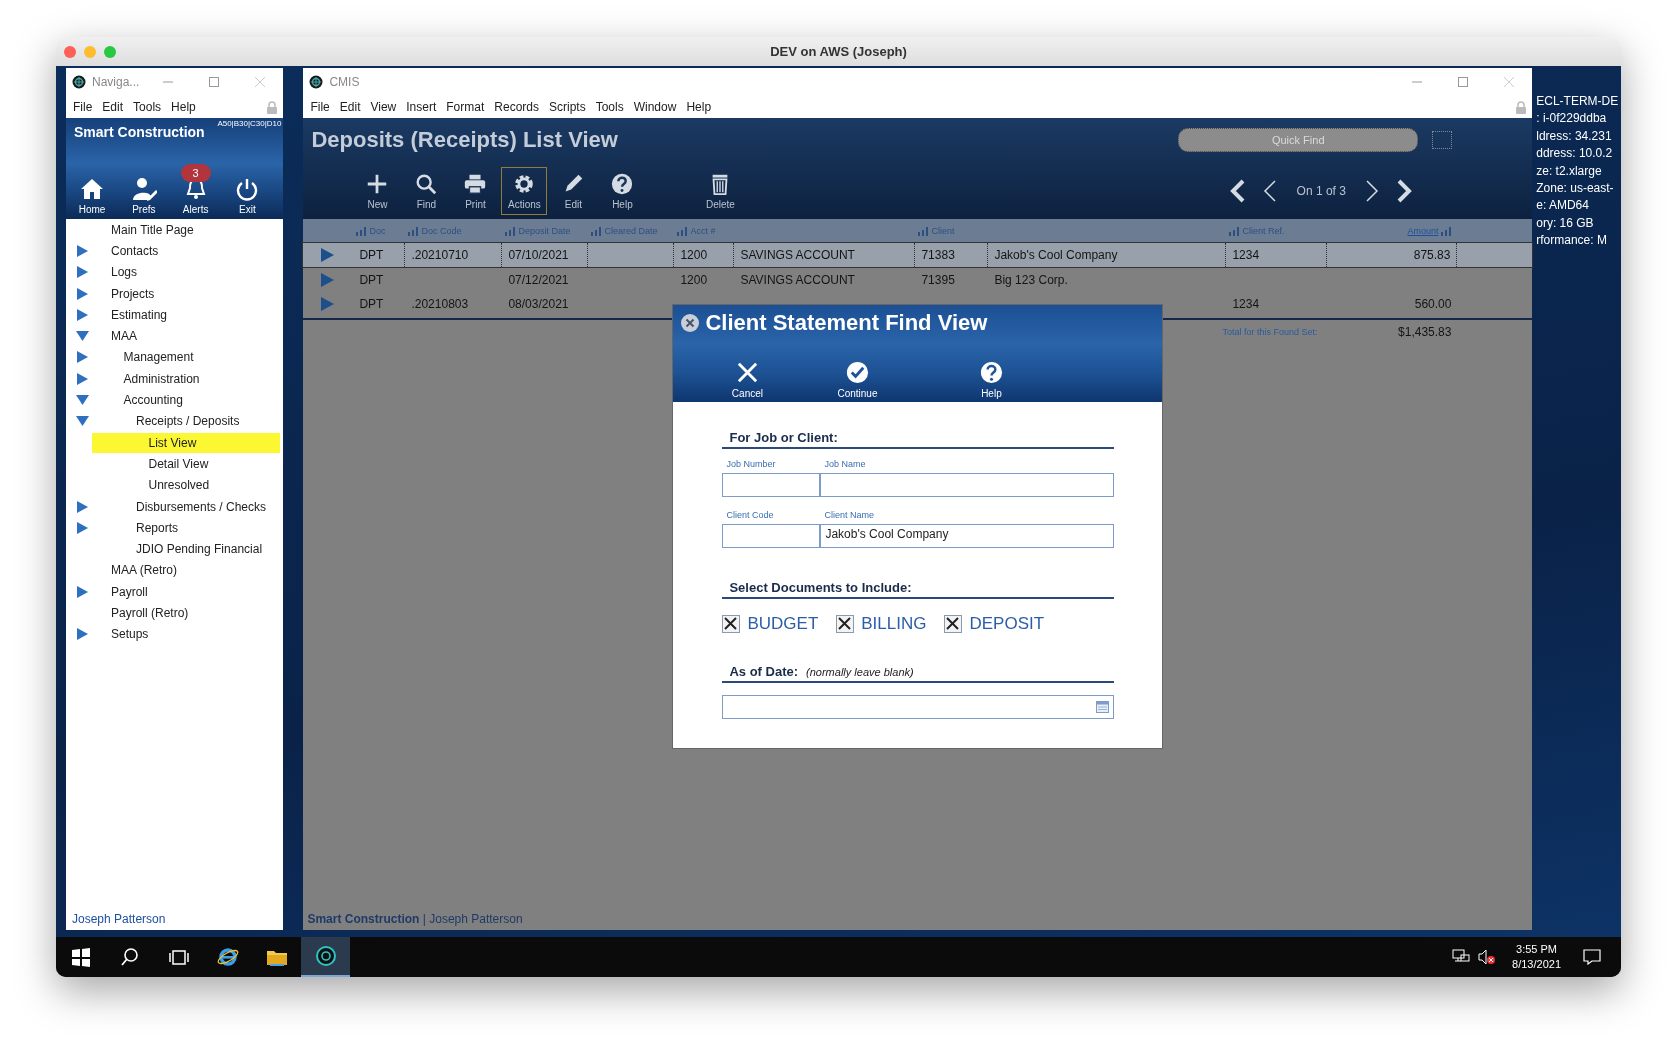  What do you see at coordinates (938, 255) in the screenshot?
I see `table-cell: 71383` at bounding box center [938, 255].